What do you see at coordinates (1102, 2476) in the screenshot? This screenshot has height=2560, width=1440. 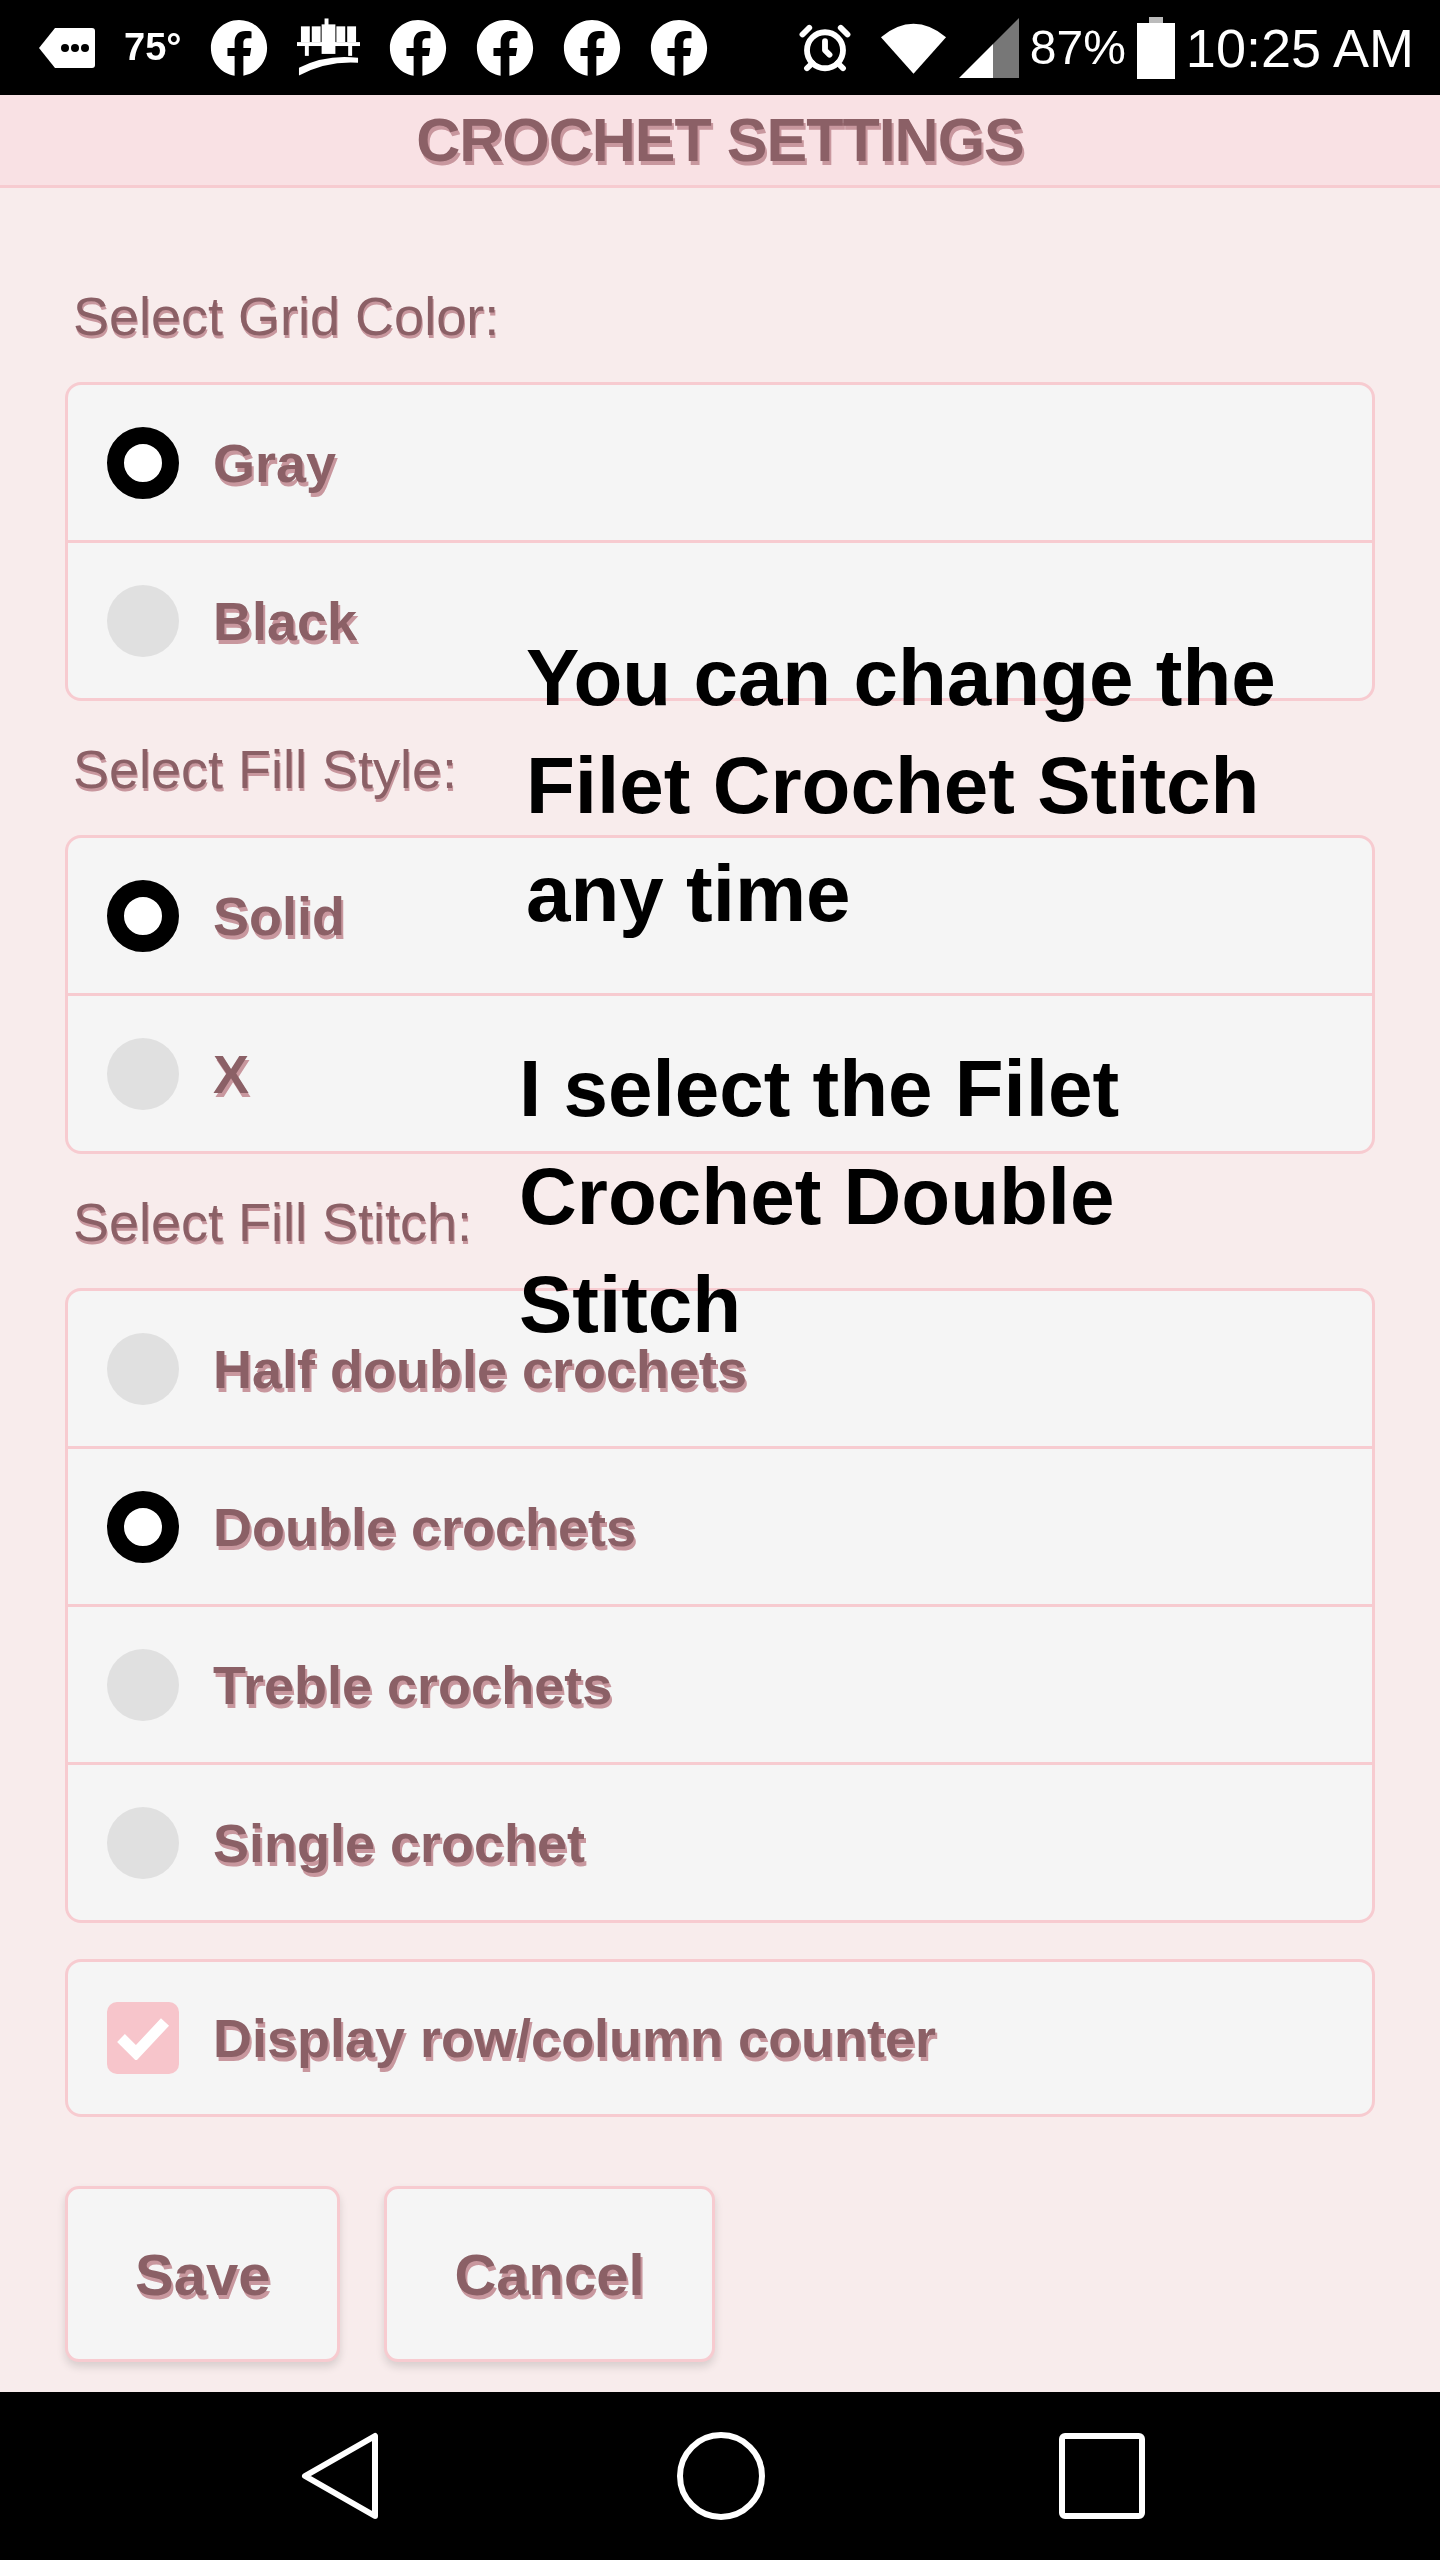 I see `recent-apps-icon` at bounding box center [1102, 2476].